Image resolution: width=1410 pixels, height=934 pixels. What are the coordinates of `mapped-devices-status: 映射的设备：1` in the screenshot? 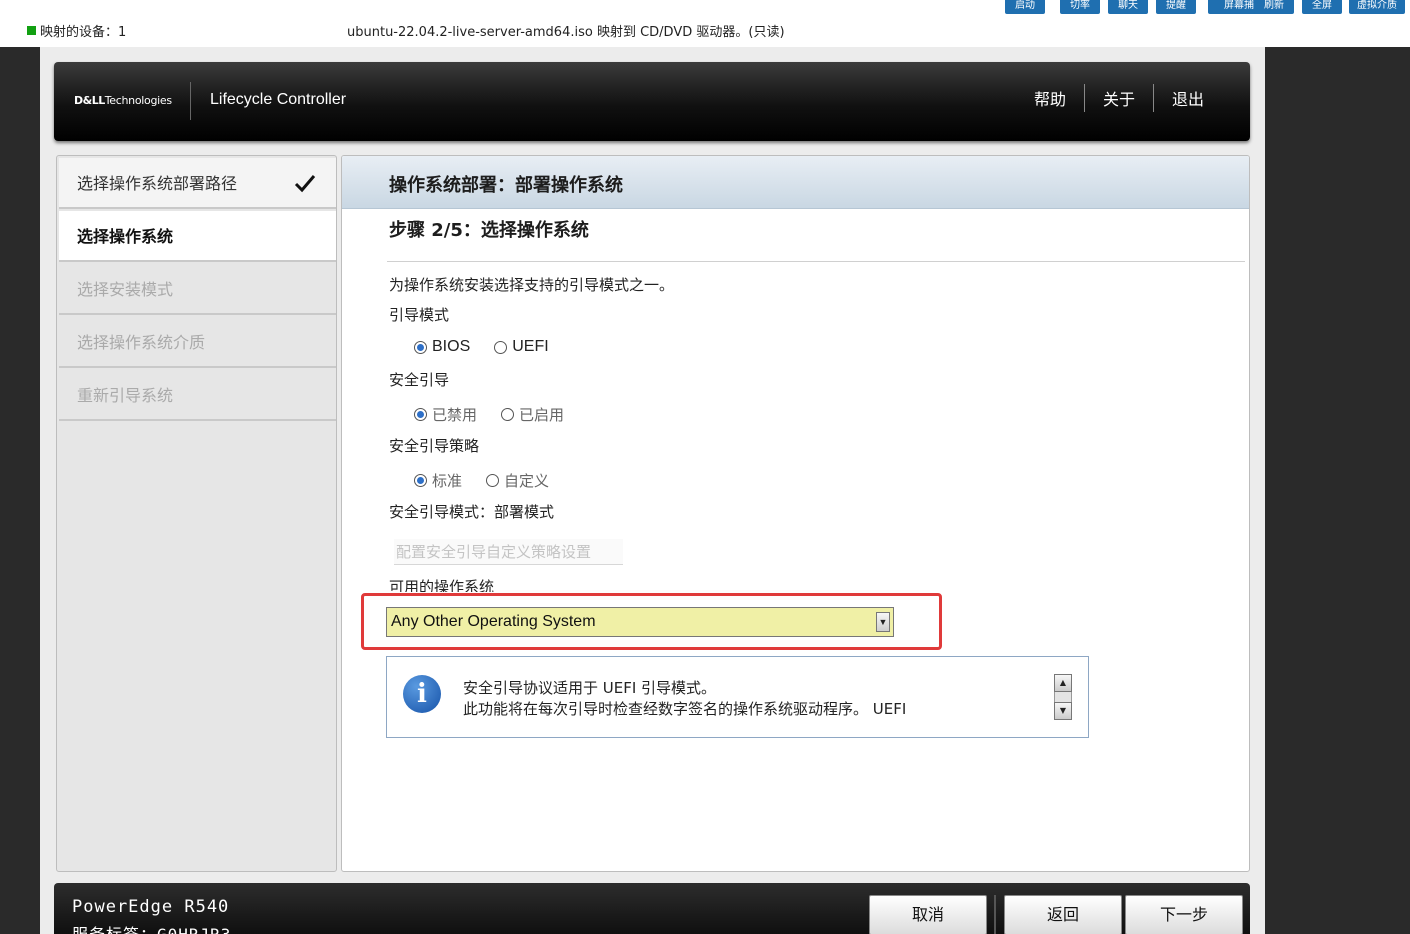 It's located at (76, 30).